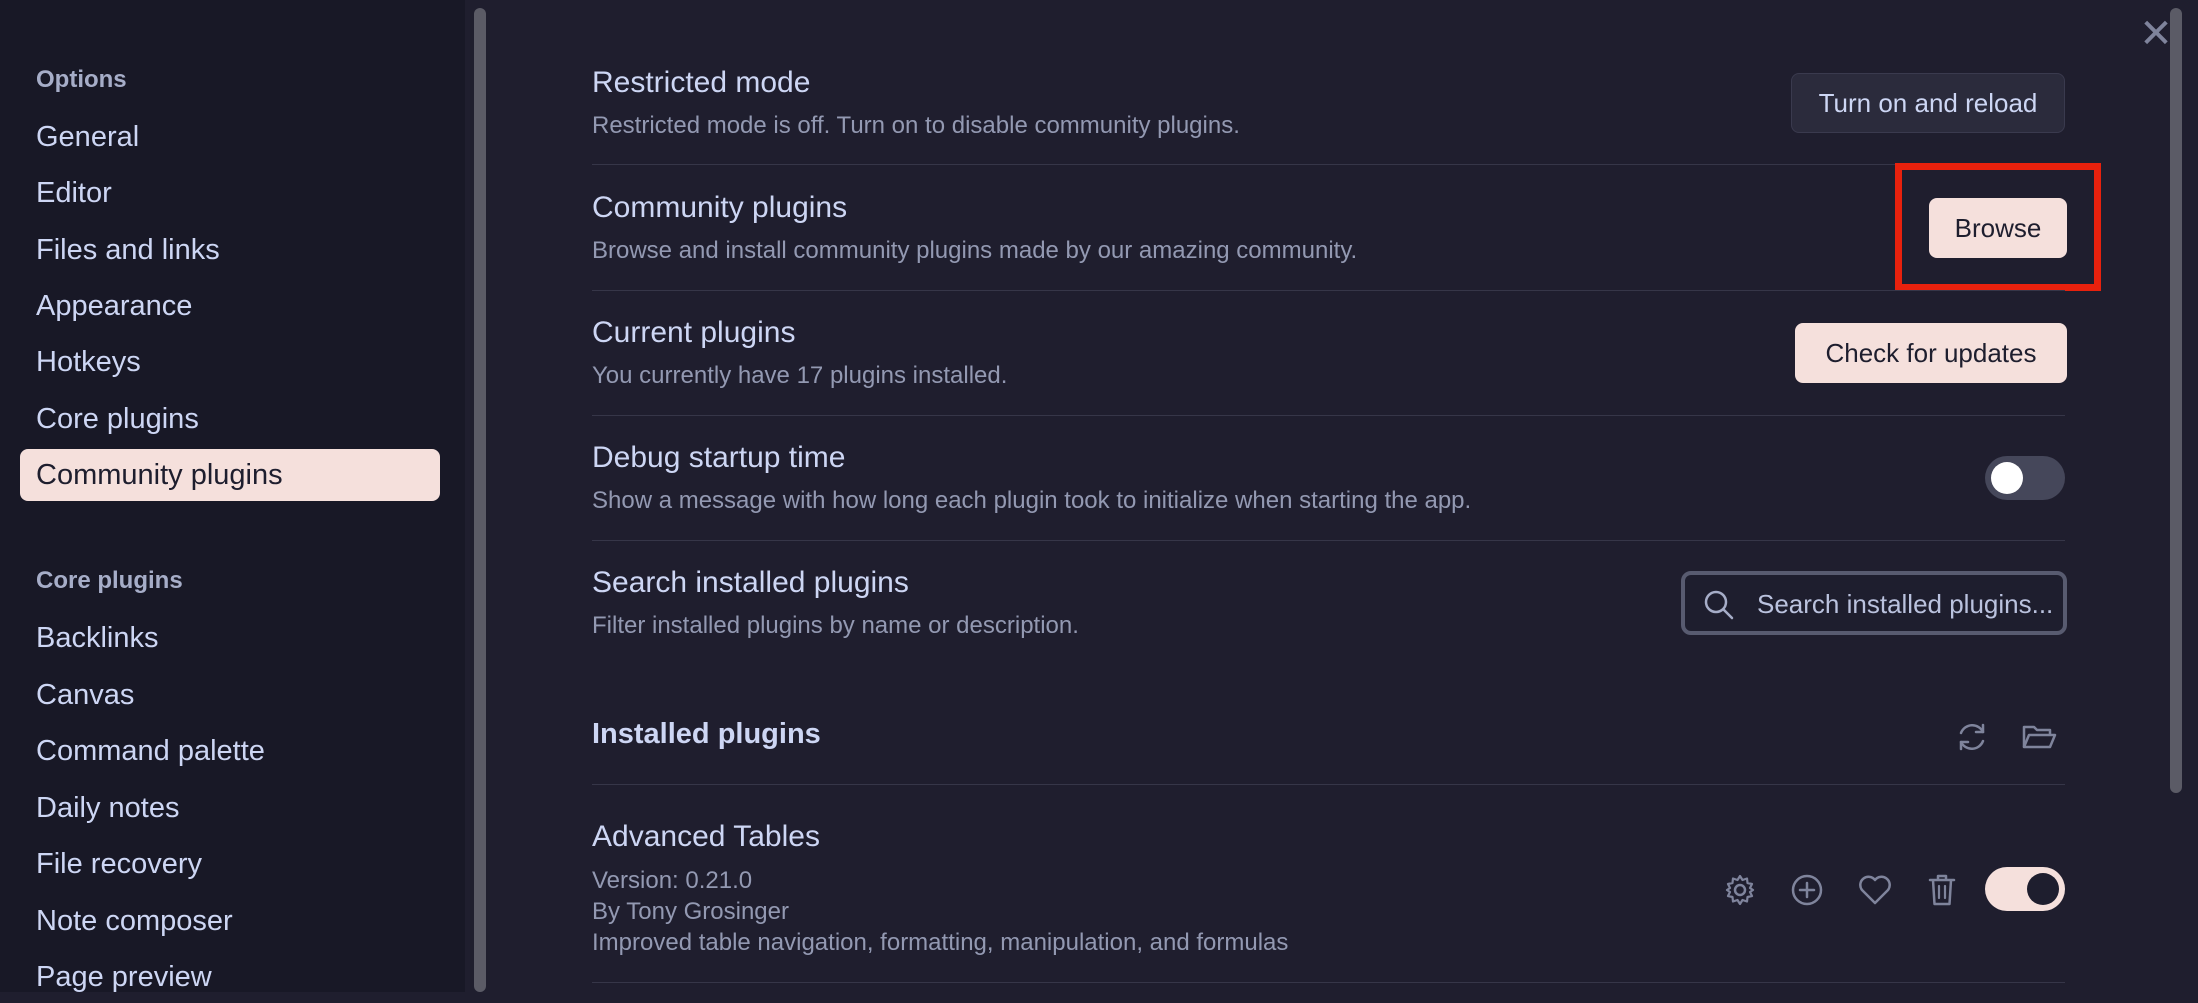  Describe the element at coordinates (2156, 34) in the screenshot. I see `close-icon: ✕` at that location.